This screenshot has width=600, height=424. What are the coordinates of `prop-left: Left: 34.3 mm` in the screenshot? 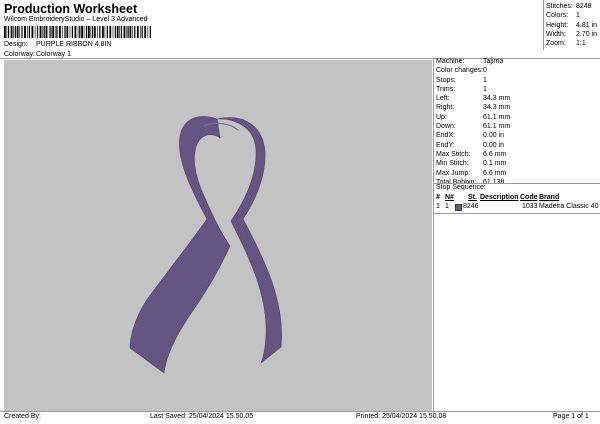 It's located at (473, 99).